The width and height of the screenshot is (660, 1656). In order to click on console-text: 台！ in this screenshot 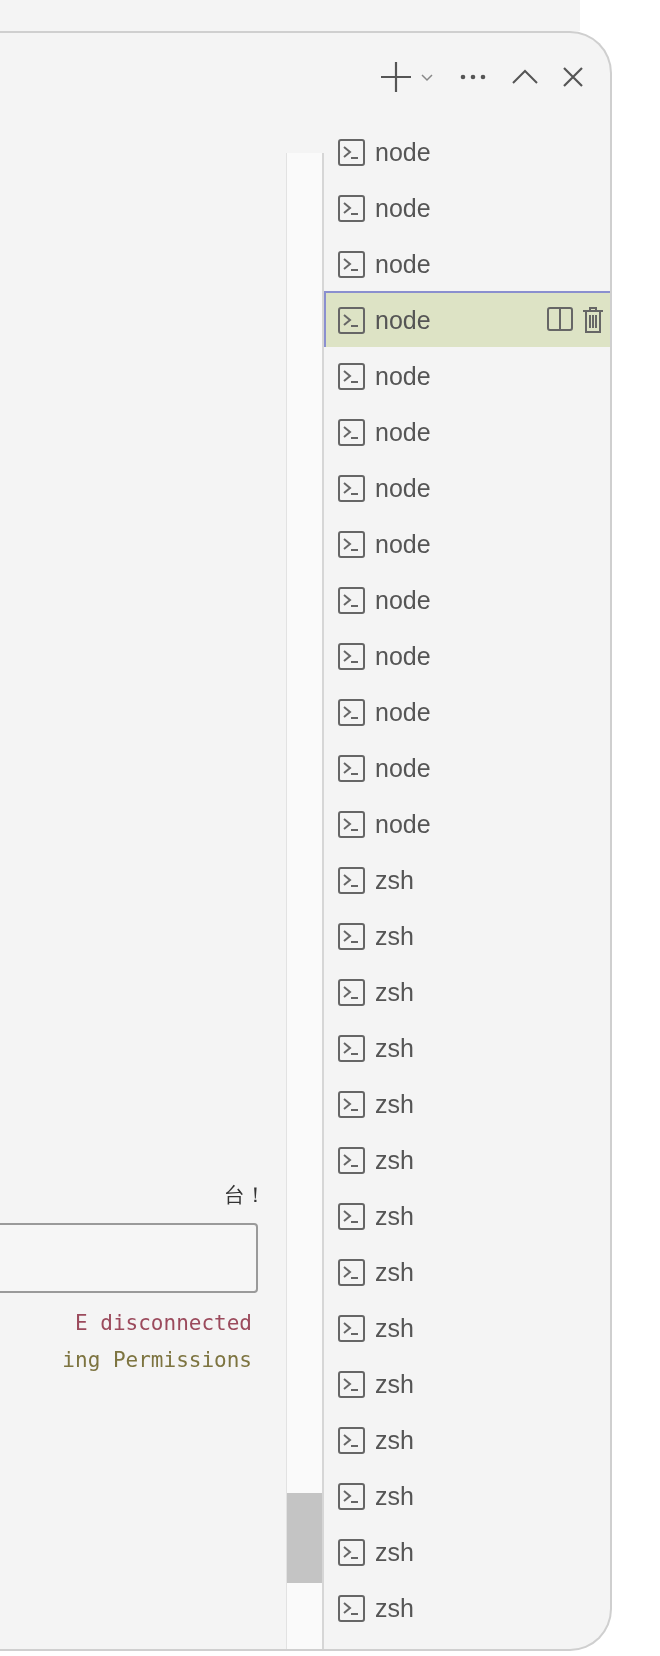, I will do `click(245, 1195)`.